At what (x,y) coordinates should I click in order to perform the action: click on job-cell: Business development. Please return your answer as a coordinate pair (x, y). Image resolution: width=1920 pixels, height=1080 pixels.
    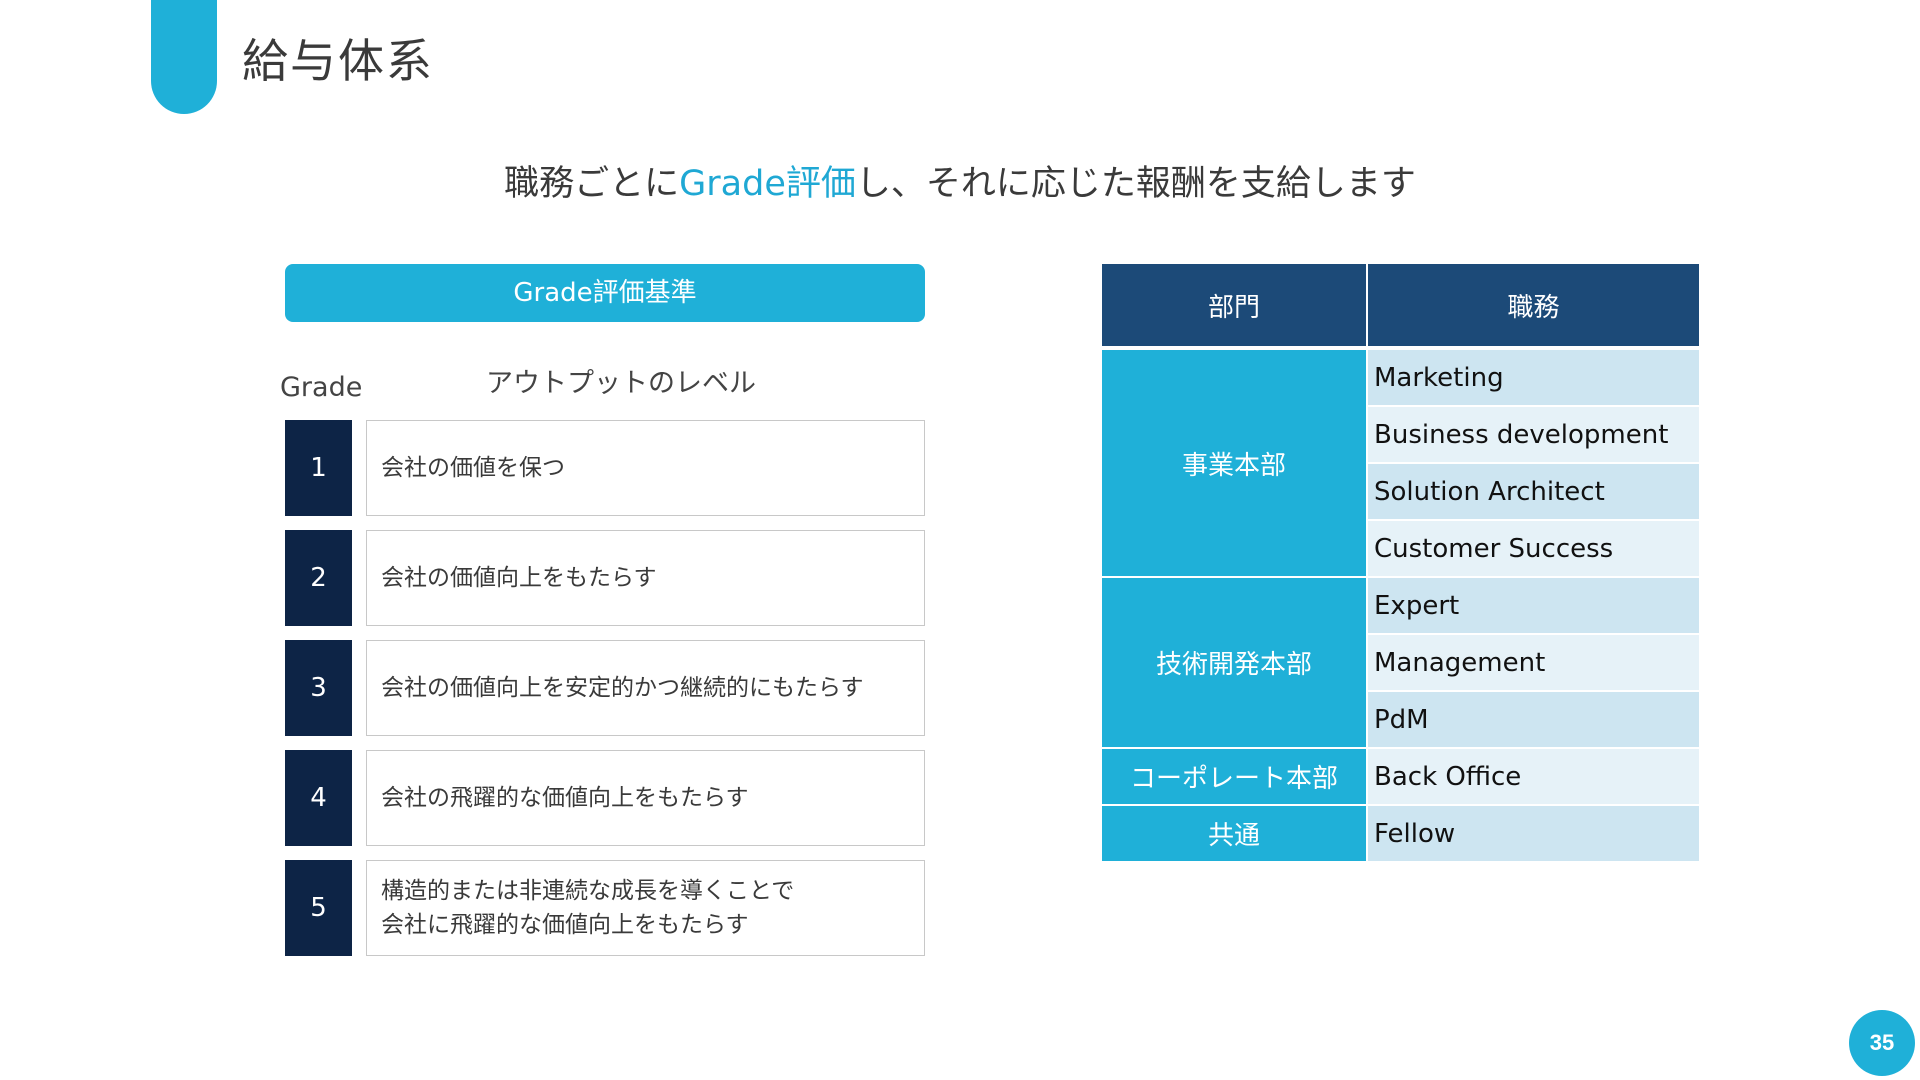
    Looking at the image, I should click on (1533, 435).